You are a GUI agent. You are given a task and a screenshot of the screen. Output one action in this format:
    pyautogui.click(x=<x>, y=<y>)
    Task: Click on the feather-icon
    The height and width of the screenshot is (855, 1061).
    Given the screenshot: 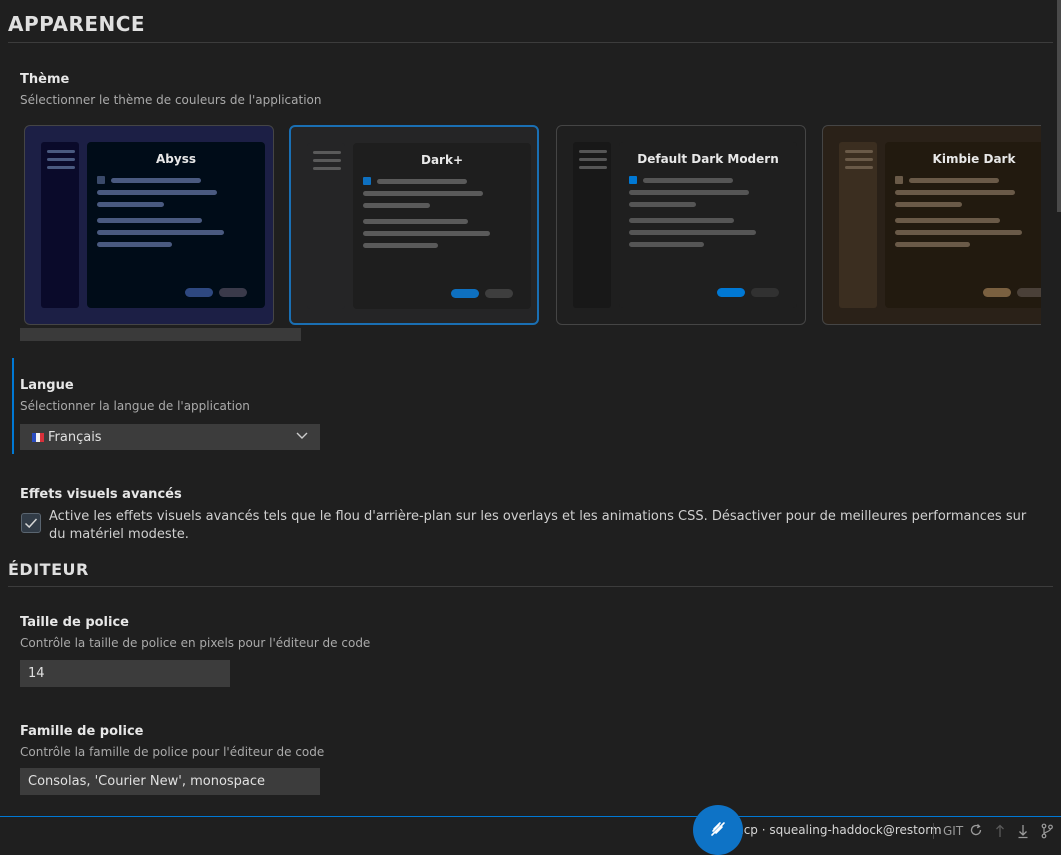 What is the action you would take?
    pyautogui.click(x=718, y=829)
    